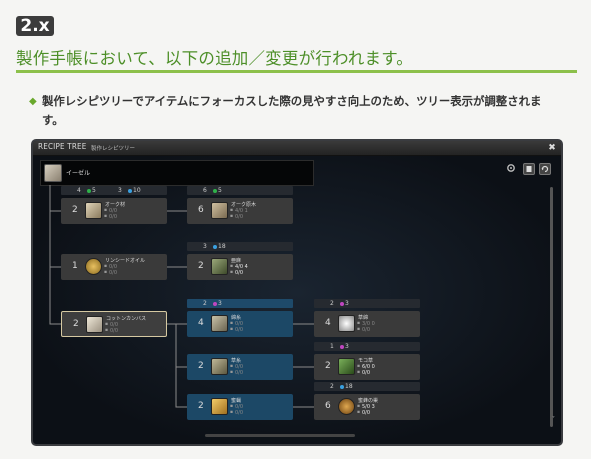 This screenshot has height=459, width=591. I want to click on header-oak-lumber: 4 5 3 10, so click(114, 190).